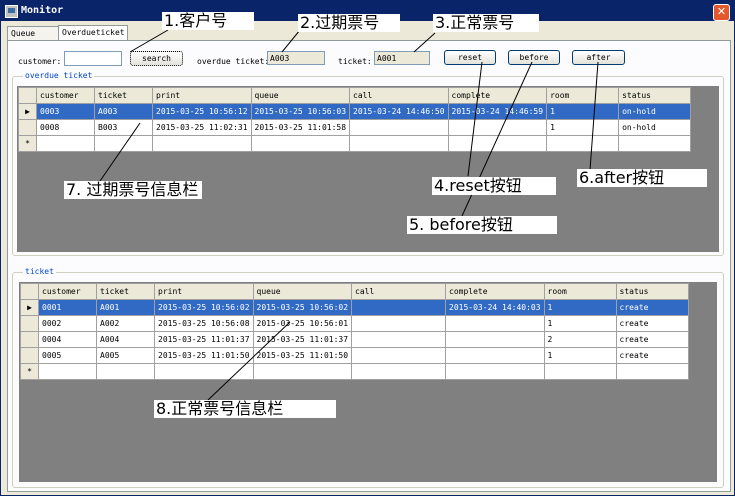 This screenshot has width=735, height=496. I want to click on table-cell: A003, so click(123, 111).